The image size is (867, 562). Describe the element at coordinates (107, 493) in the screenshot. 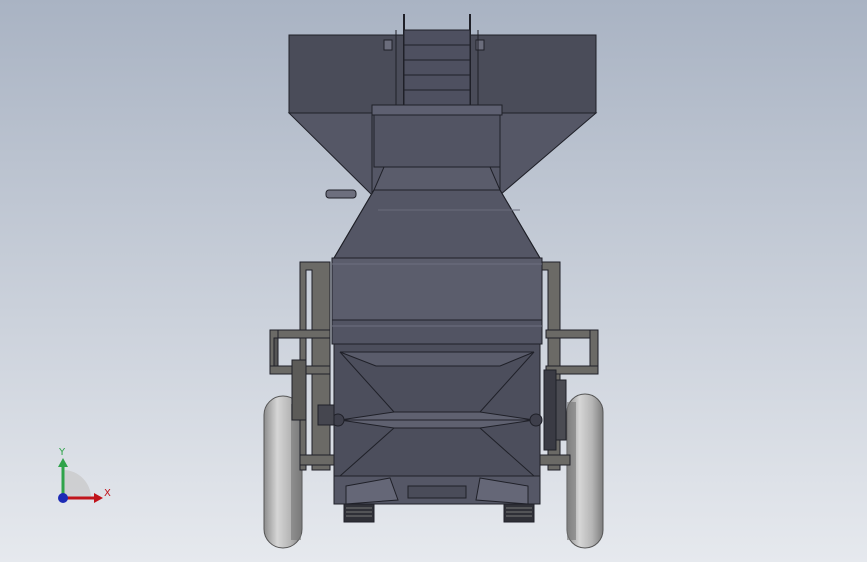

I see `x-axis-label: X` at that location.